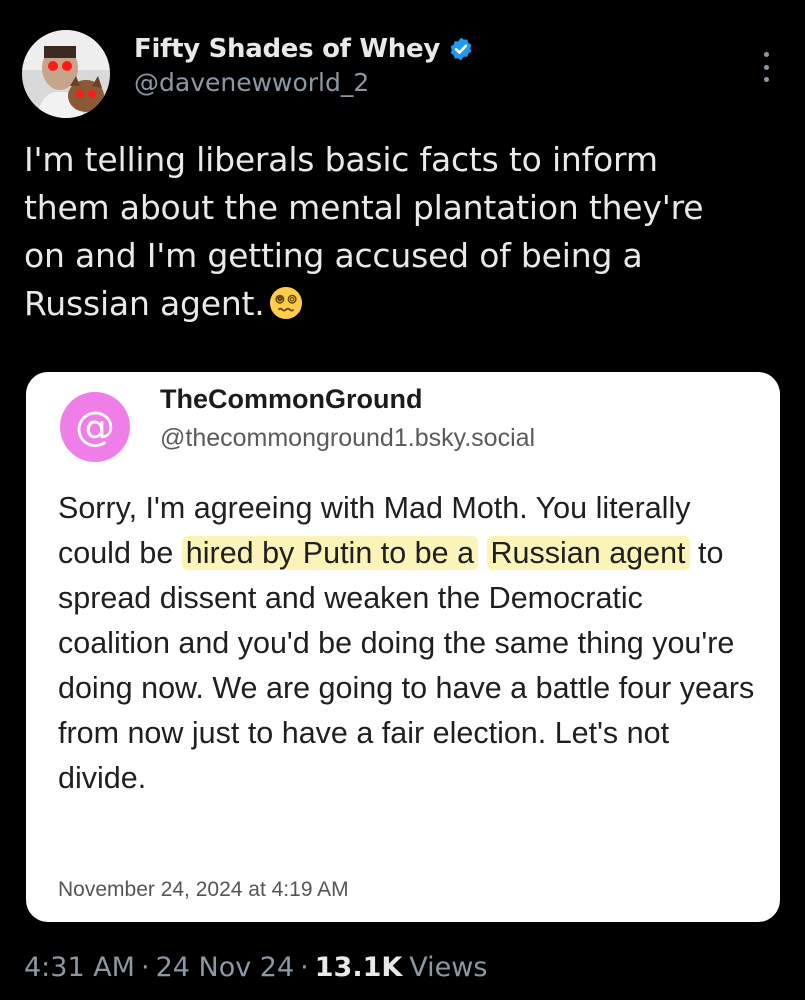 The height and width of the screenshot is (1000, 805). Describe the element at coordinates (364, 207) in the screenshot. I see `tweet-text-line: them about the mental plantation they're` at that location.